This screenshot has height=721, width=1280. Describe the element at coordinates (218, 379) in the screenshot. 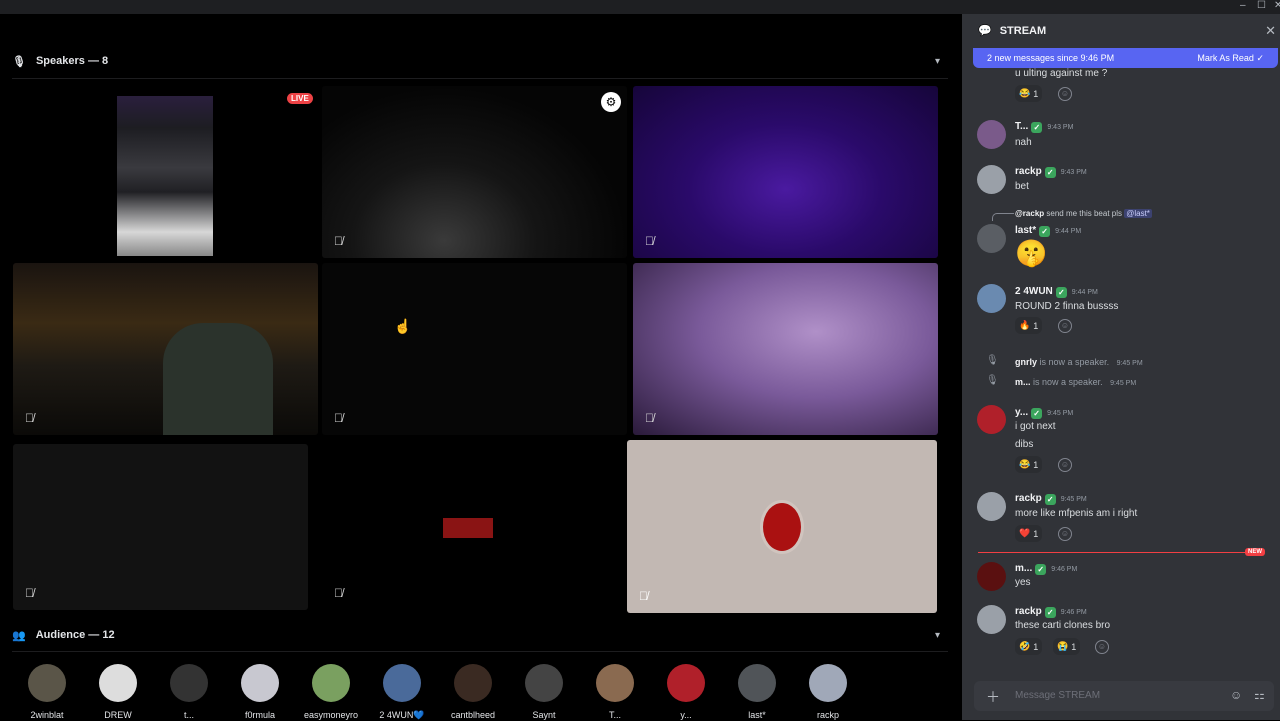

I see `speaker-figure` at that location.